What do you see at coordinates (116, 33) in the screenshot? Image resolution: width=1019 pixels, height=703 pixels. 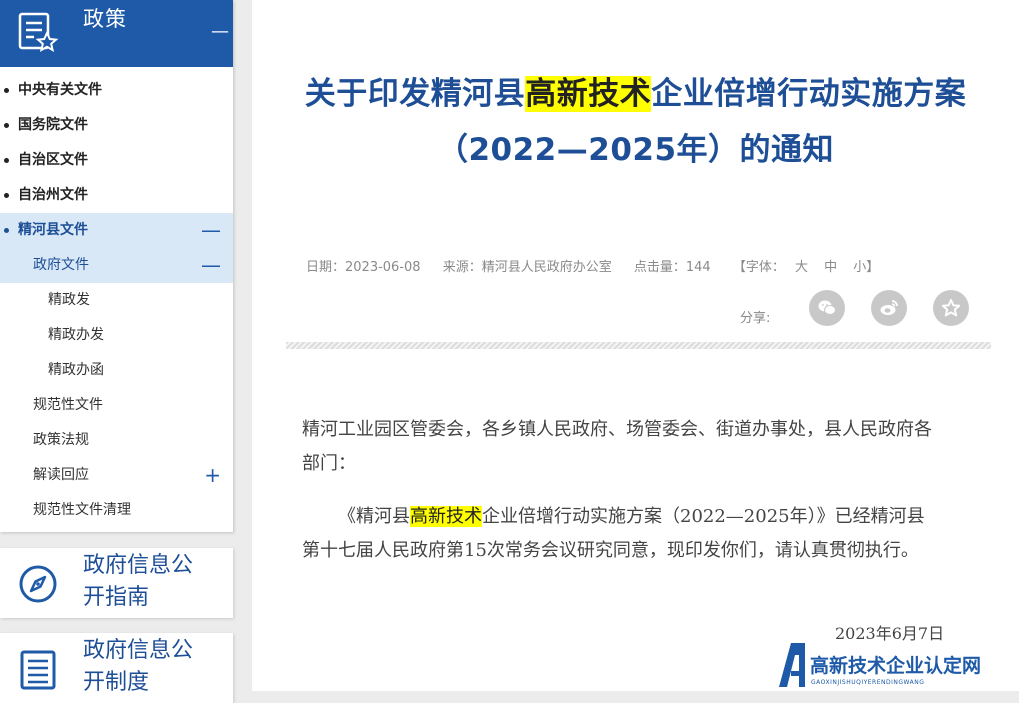 I see `policy-header: 政策 —` at bounding box center [116, 33].